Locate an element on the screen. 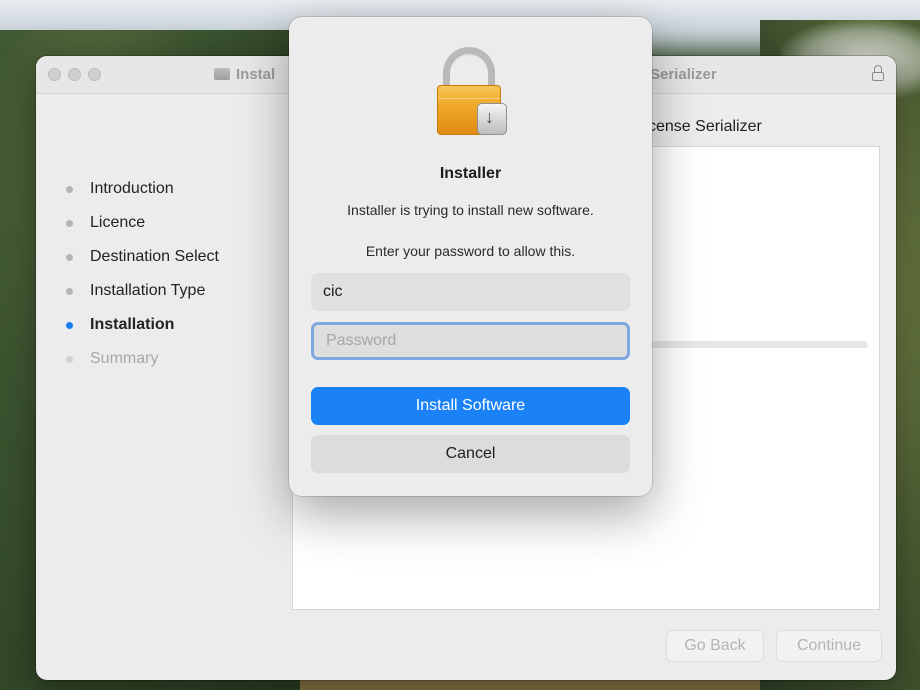 Image resolution: width=920 pixels, height=690 pixels. step-label: Summary is located at coordinates (124, 358).